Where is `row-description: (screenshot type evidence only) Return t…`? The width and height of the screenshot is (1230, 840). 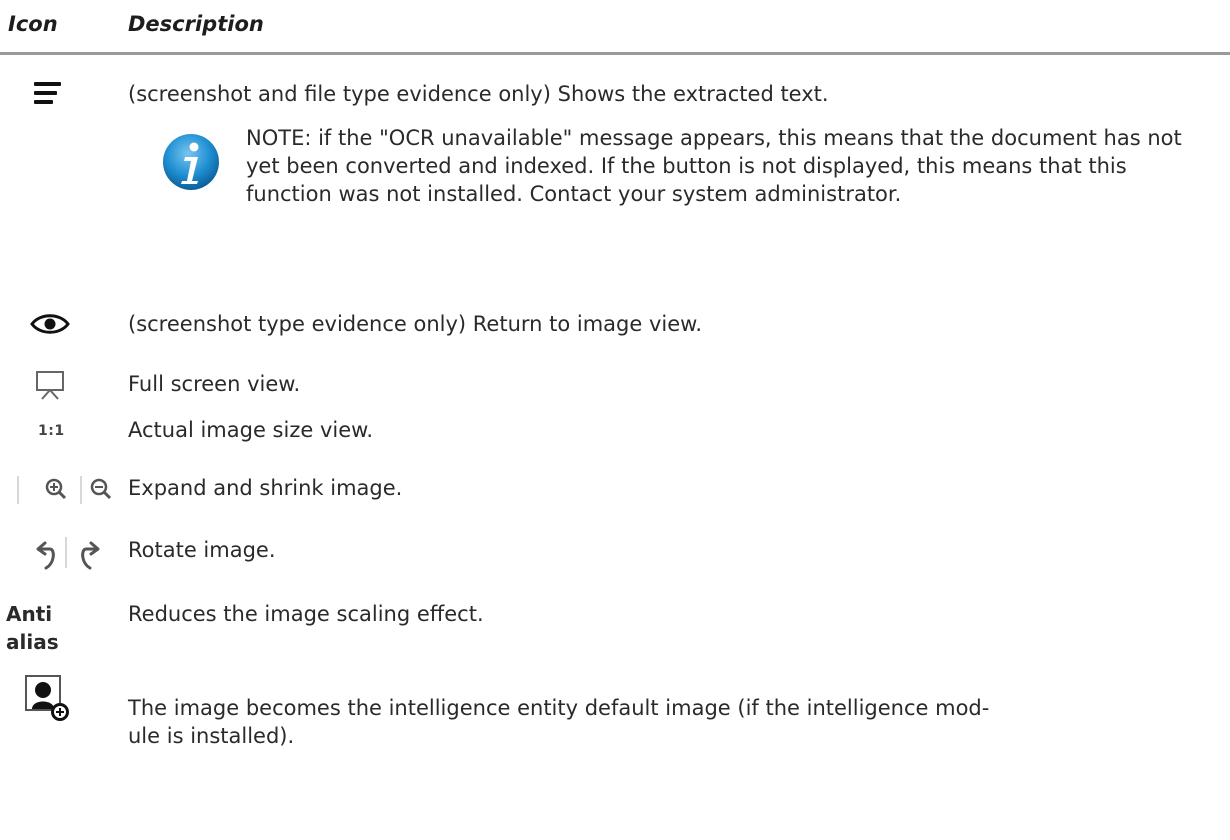 row-description: (screenshot type evidence only) Return t… is located at coordinates (415, 324).